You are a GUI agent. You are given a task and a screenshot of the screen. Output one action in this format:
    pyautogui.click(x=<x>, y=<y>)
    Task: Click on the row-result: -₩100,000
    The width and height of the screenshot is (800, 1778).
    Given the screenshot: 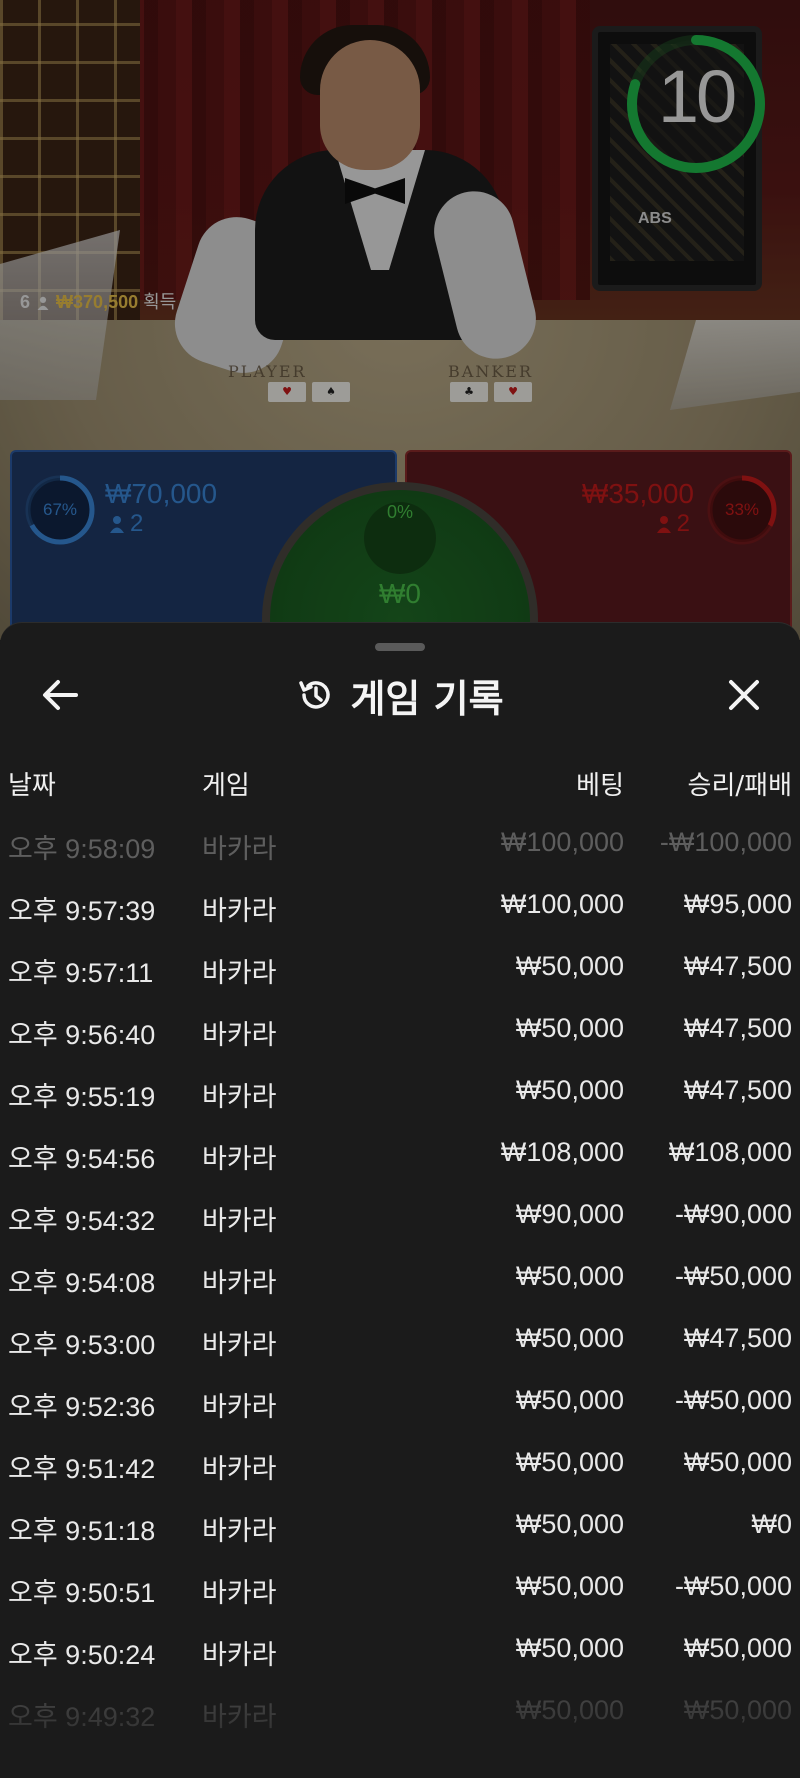 What is the action you would take?
    pyautogui.click(x=725, y=842)
    